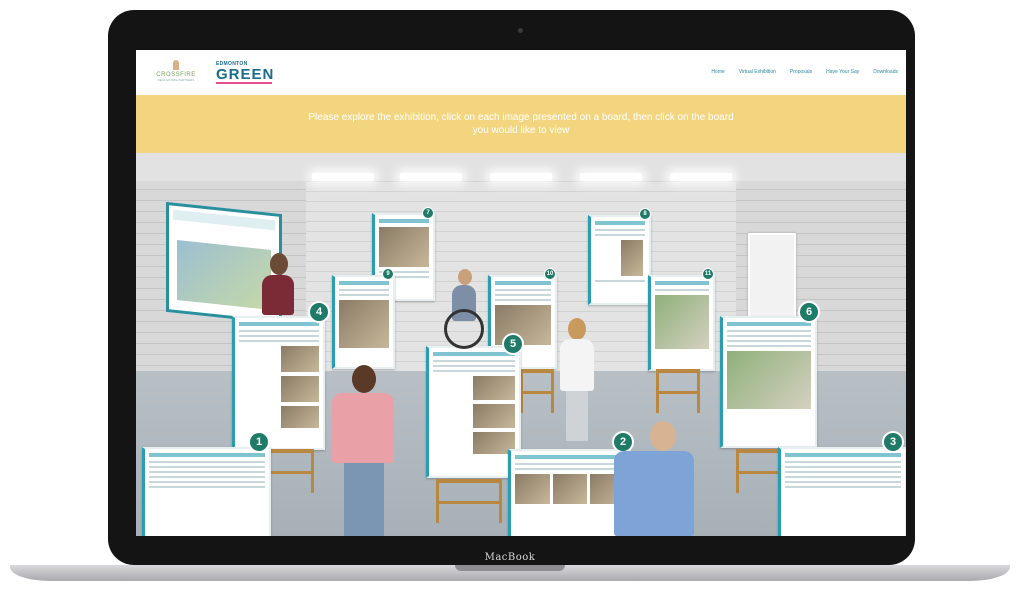 The width and height of the screenshot is (1020, 591). I want to click on nav-downloads: Downloads, so click(885, 72).